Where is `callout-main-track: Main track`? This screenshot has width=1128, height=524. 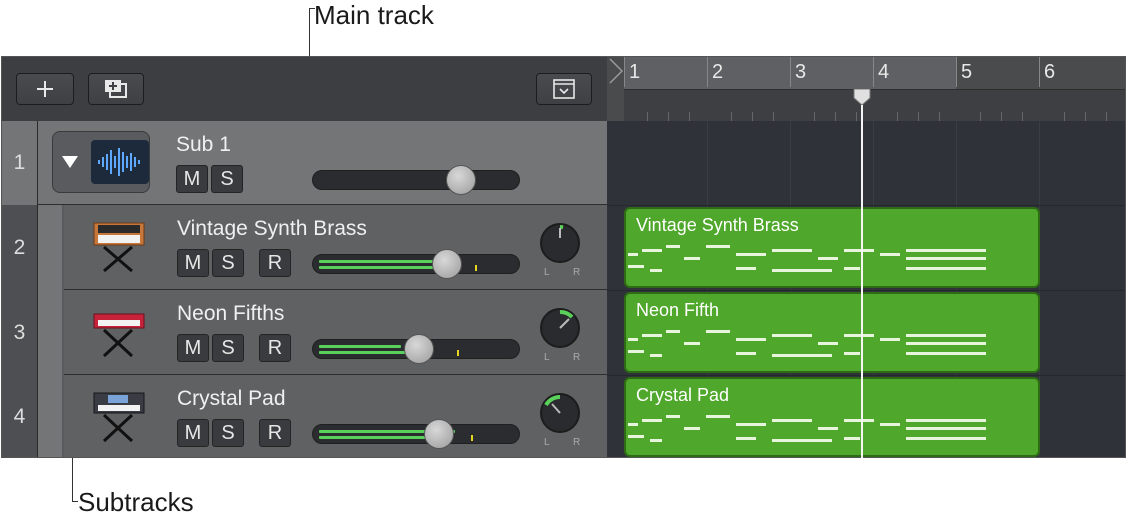 callout-main-track: Main track is located at coordinates (374, 15).